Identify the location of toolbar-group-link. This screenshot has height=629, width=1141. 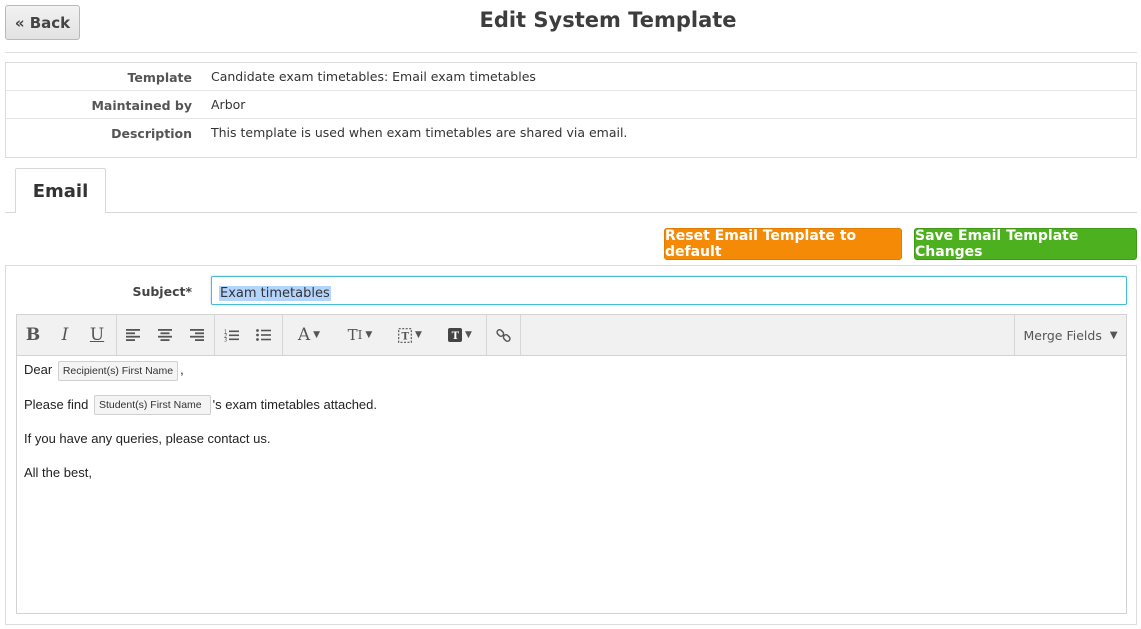
(504, 335).